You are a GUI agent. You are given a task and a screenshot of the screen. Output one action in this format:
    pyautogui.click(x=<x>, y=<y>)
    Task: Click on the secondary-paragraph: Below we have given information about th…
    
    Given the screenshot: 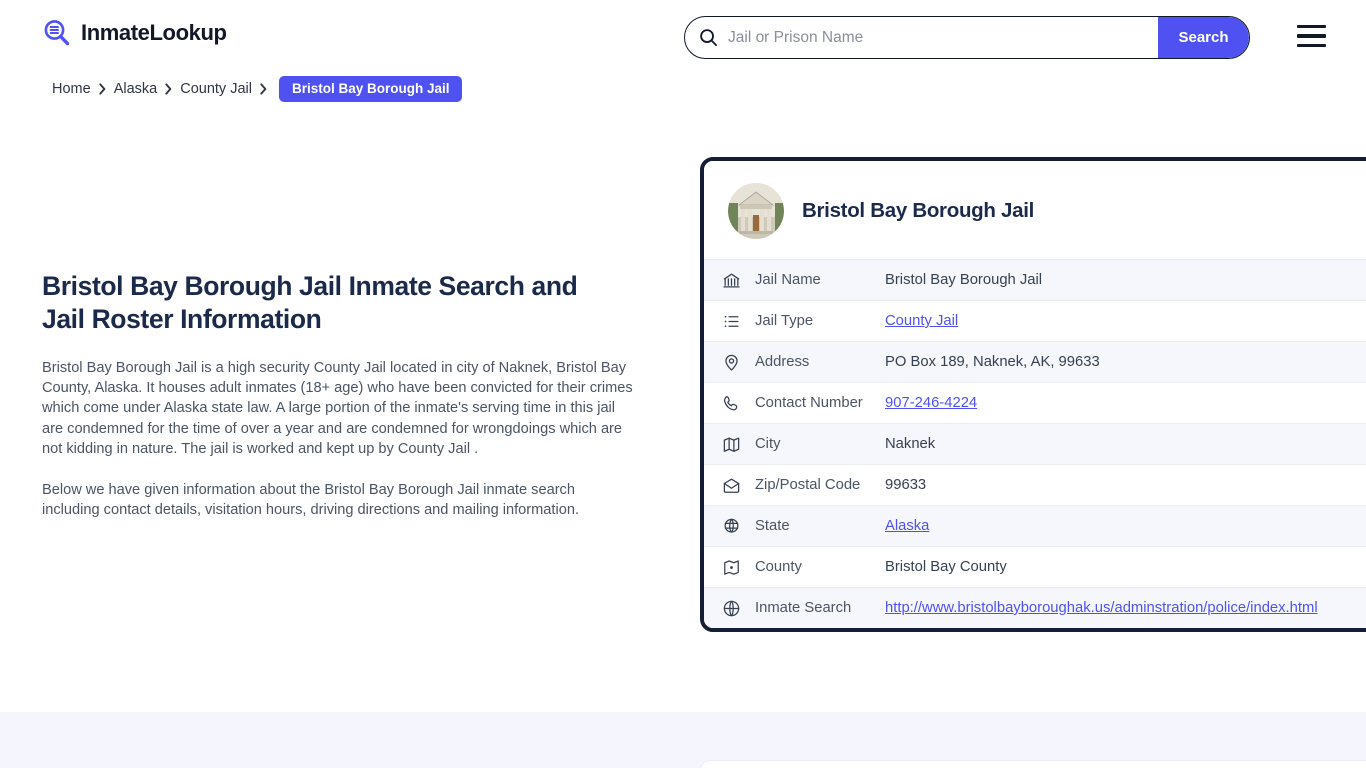 What is the action you would take?
    pyautogui.click(x=311, y=500)
    